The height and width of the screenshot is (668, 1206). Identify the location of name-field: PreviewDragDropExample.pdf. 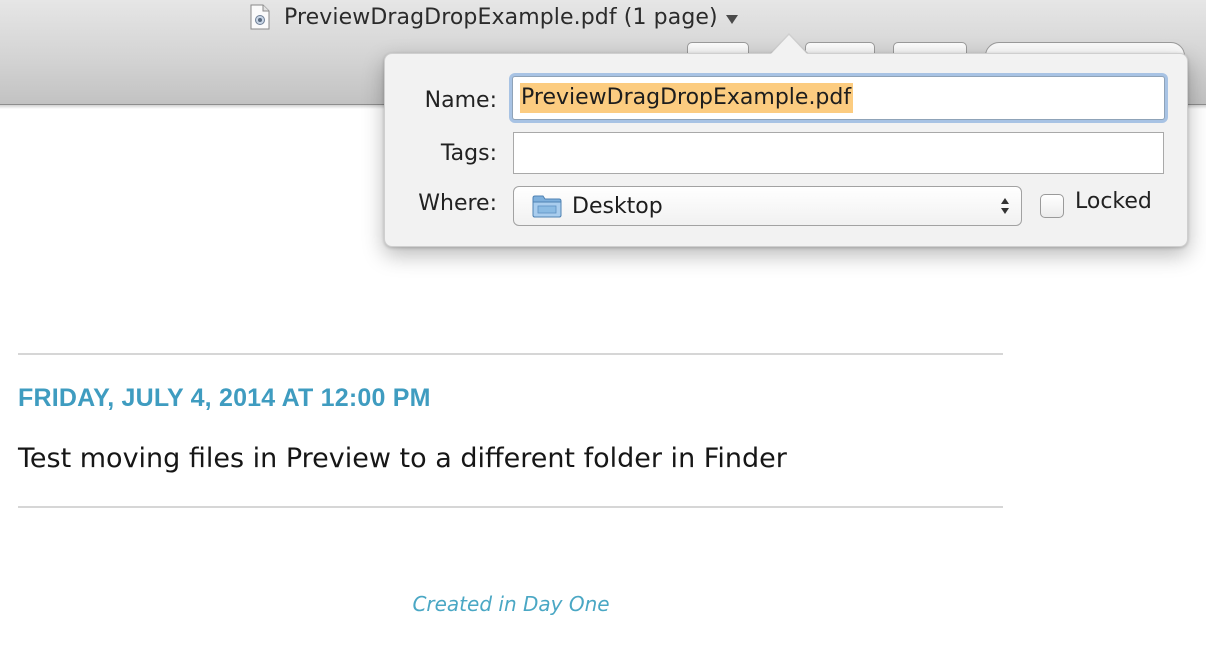
(838, 98).